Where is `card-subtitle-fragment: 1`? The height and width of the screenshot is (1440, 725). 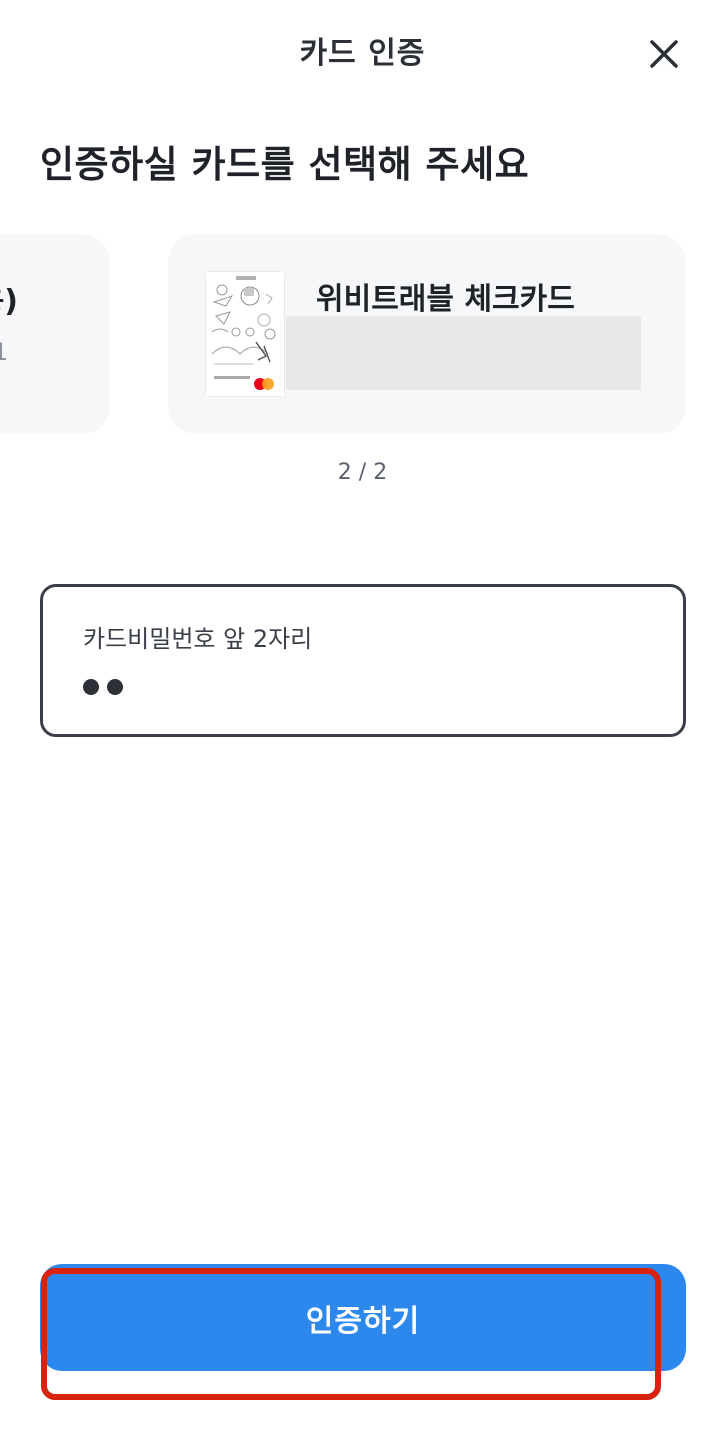 card-subtitle-fragment: 1 is located at coordinates (4, 352).